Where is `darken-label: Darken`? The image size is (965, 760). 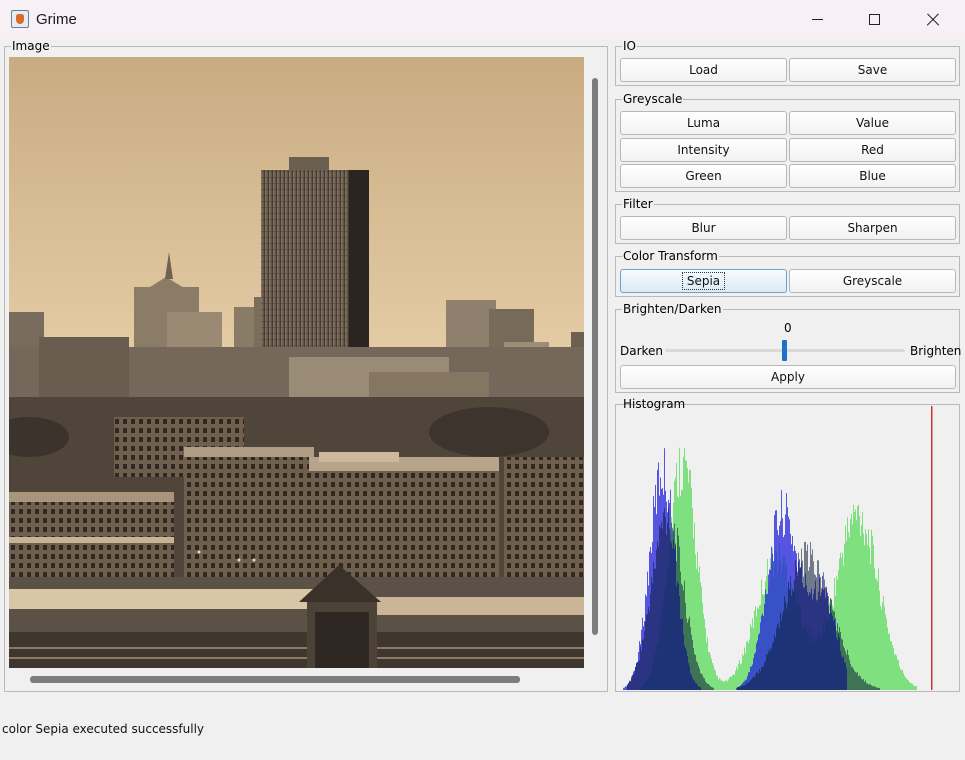
darken-label: Darken is located at coordinates (642, 351).